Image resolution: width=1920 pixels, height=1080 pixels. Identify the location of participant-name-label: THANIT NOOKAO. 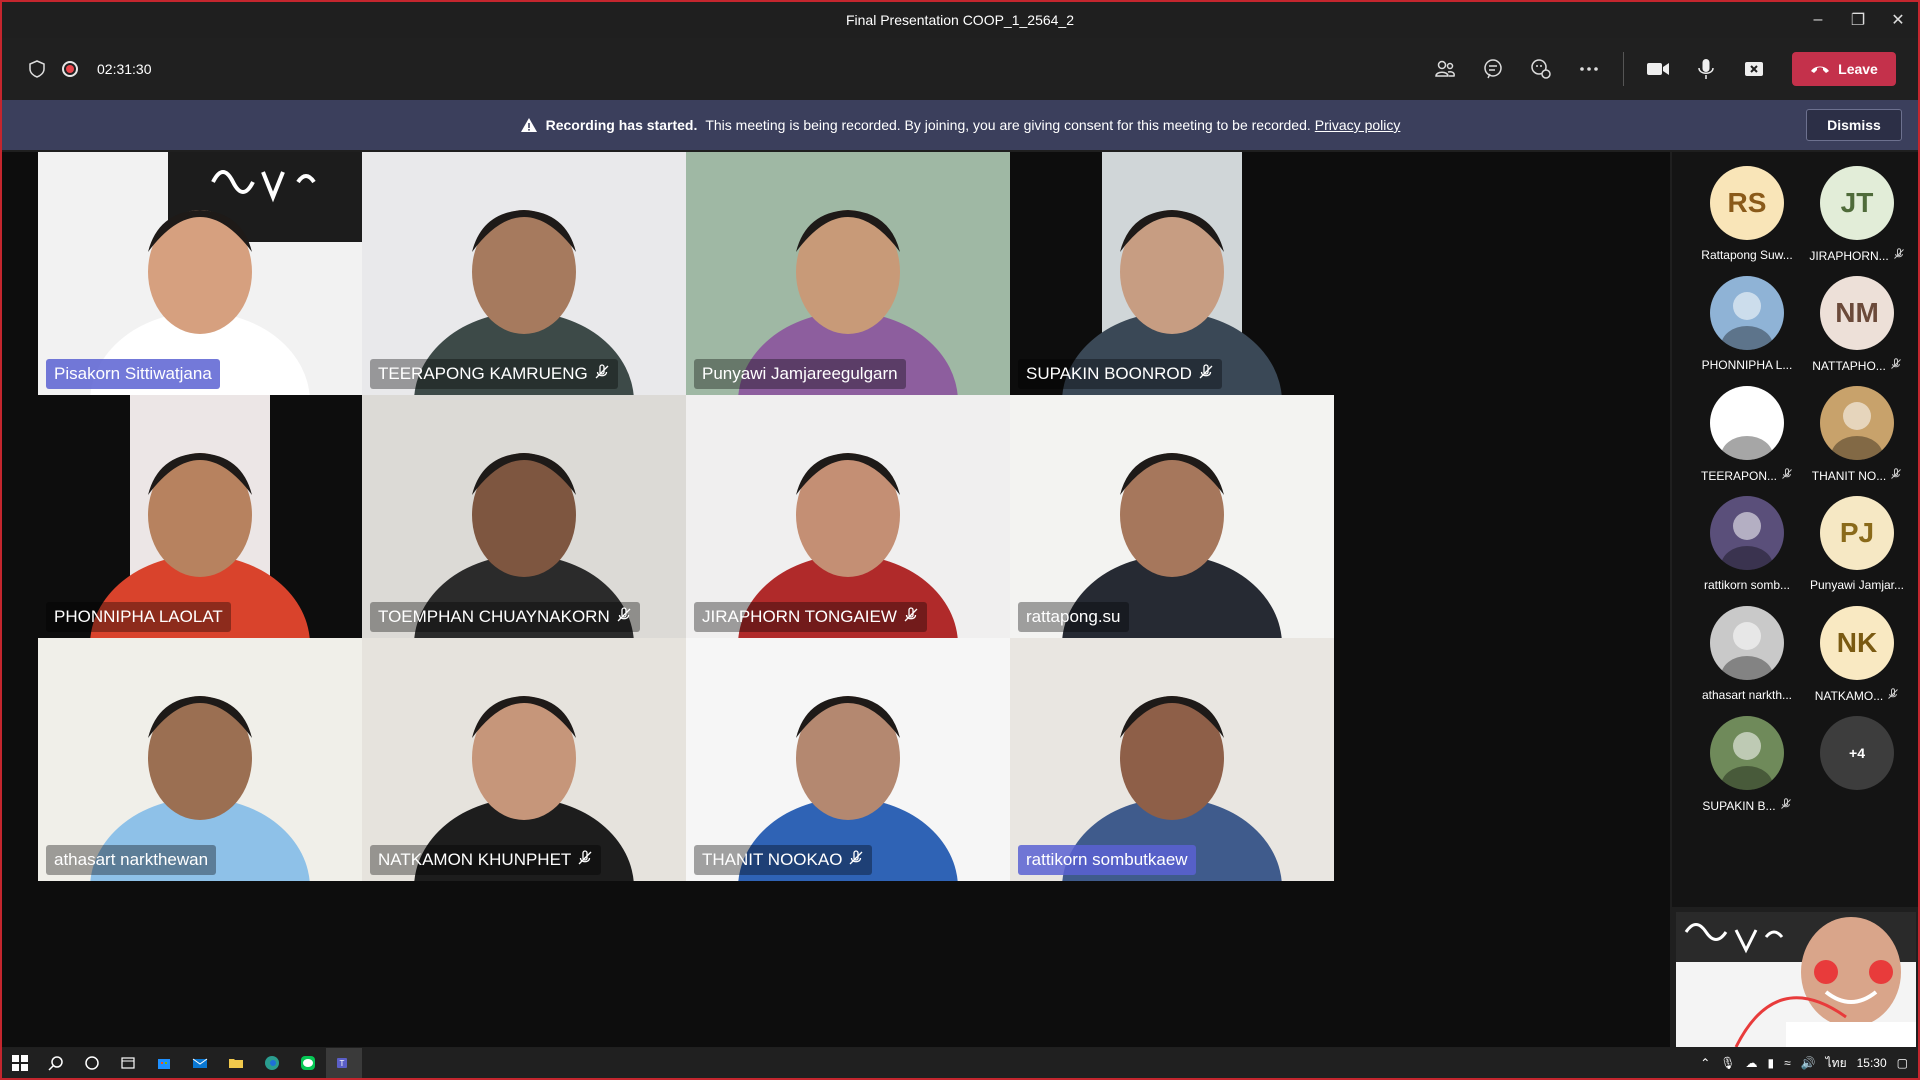
(783, 860).